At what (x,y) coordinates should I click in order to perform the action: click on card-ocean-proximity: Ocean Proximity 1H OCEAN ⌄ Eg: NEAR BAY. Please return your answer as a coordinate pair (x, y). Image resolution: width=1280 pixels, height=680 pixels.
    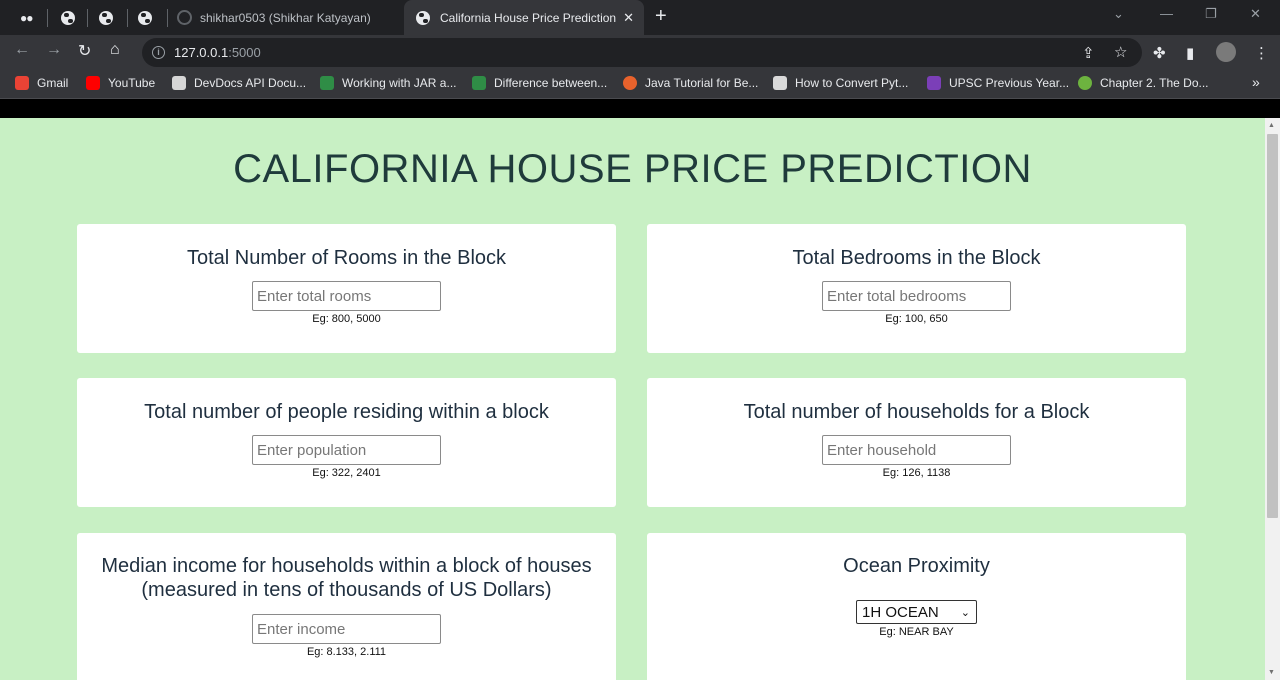
    Looking at the image, I should click on (916, 606).